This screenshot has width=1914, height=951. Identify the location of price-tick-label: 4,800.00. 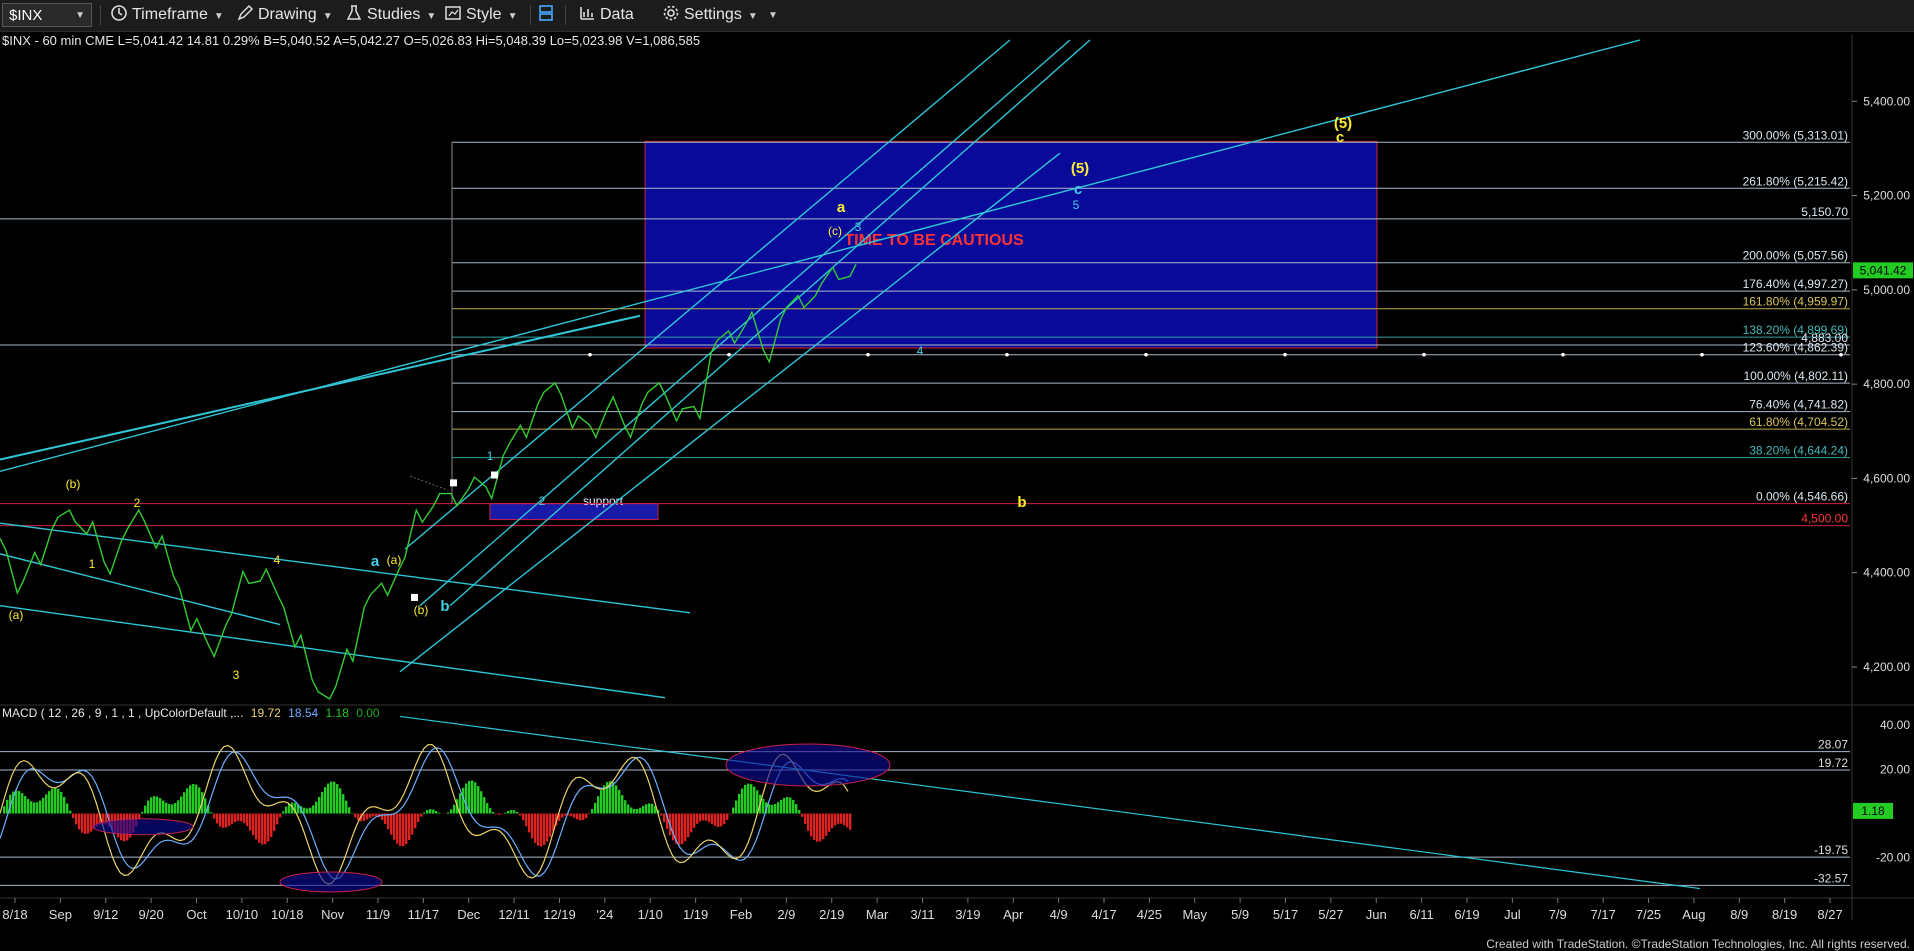
(1886, 384).